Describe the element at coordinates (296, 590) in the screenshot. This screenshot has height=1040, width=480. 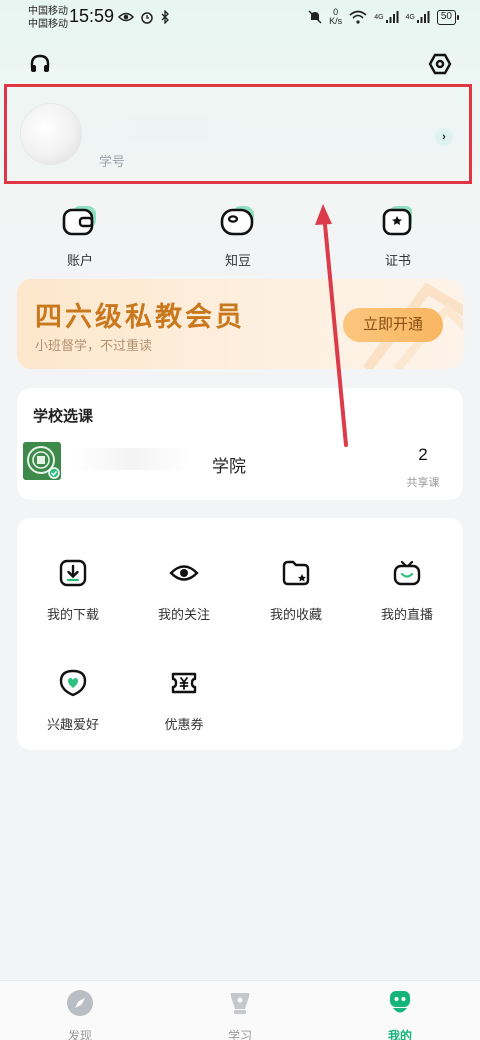
I see `feature-favorites: 我的收藏` at that location.